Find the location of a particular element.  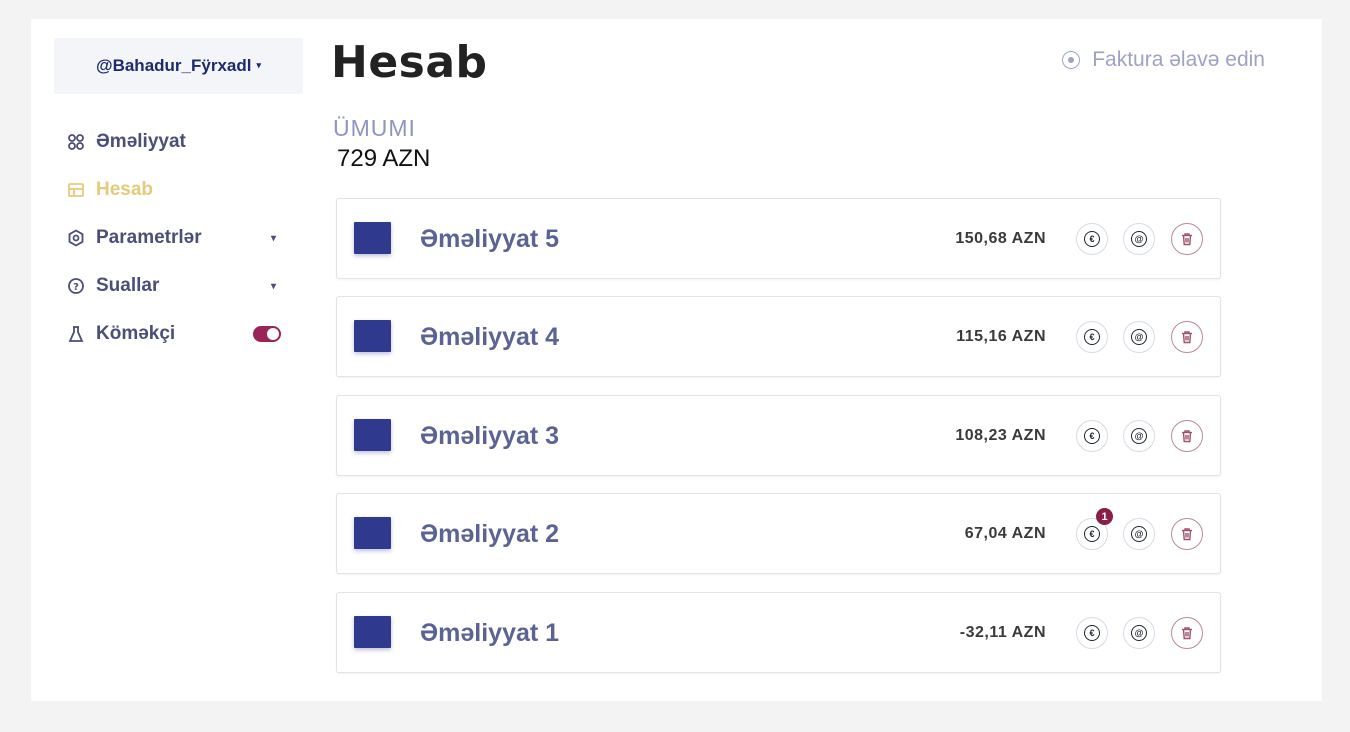

transaction-amount: 150,68 AZN is located at coordinates (1000, 238).